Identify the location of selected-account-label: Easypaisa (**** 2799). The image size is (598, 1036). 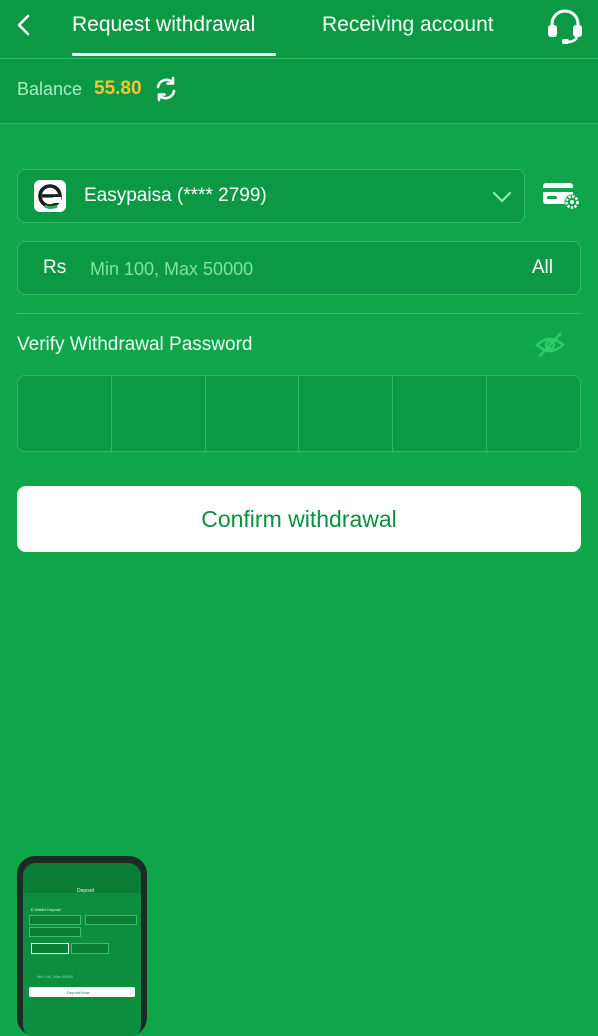
(175, 195).